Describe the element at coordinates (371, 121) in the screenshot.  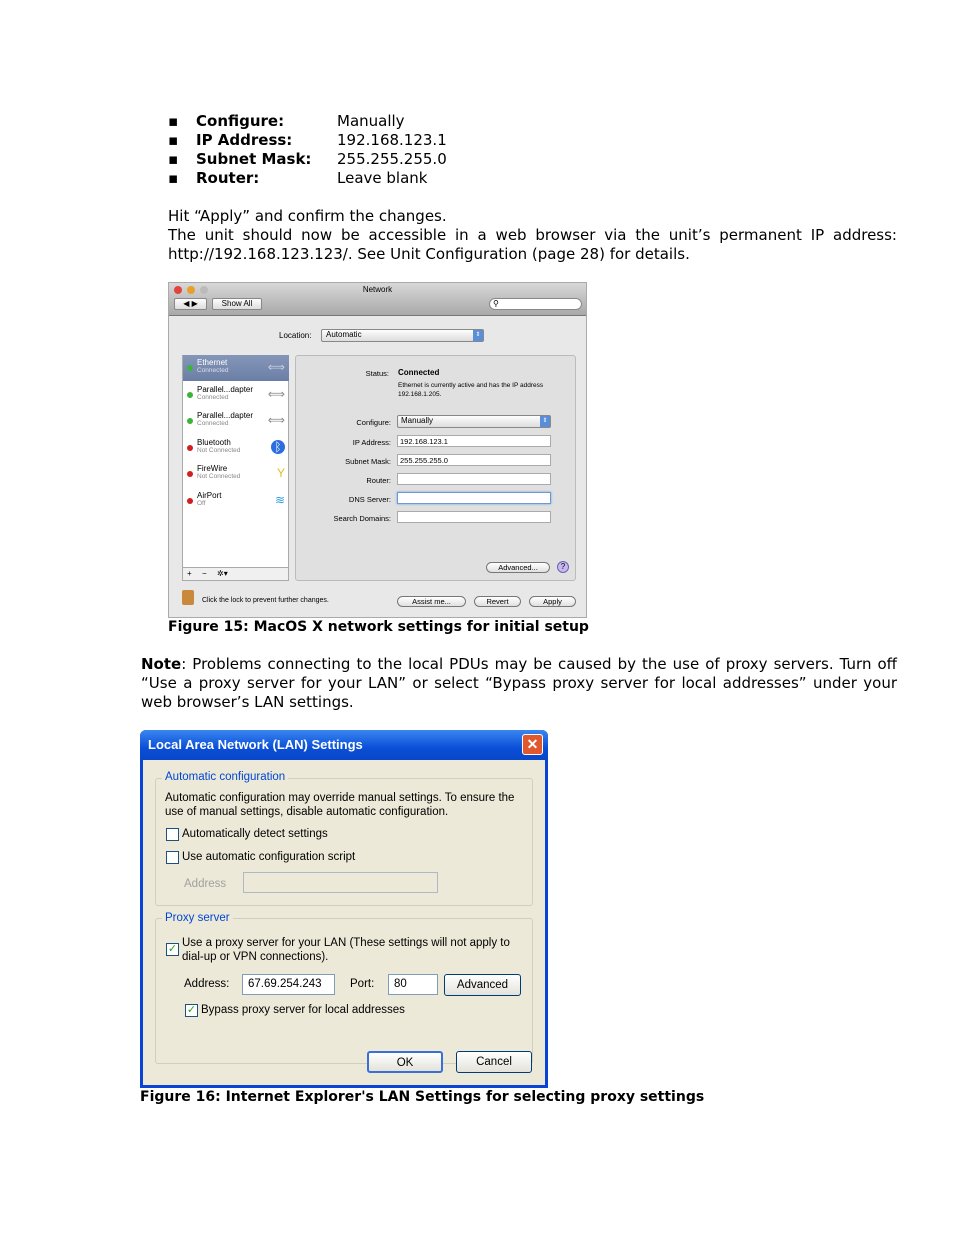
I see `setting-value: Manually` at that location.